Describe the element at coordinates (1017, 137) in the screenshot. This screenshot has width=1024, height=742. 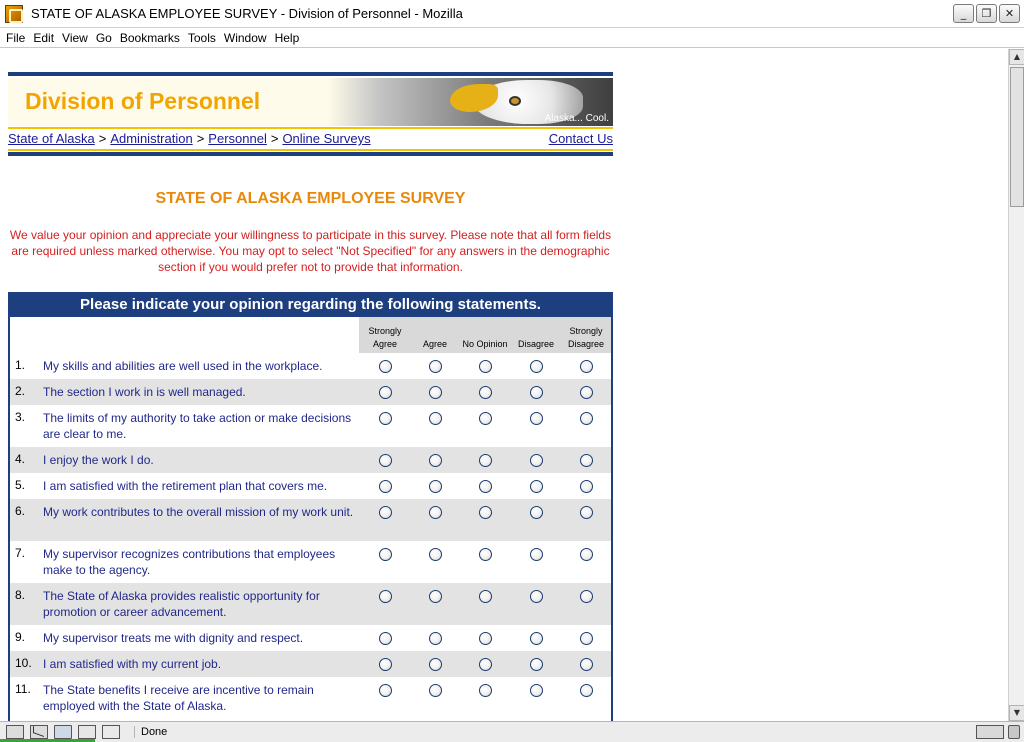
I see `scrollbar-thumb` at that location.